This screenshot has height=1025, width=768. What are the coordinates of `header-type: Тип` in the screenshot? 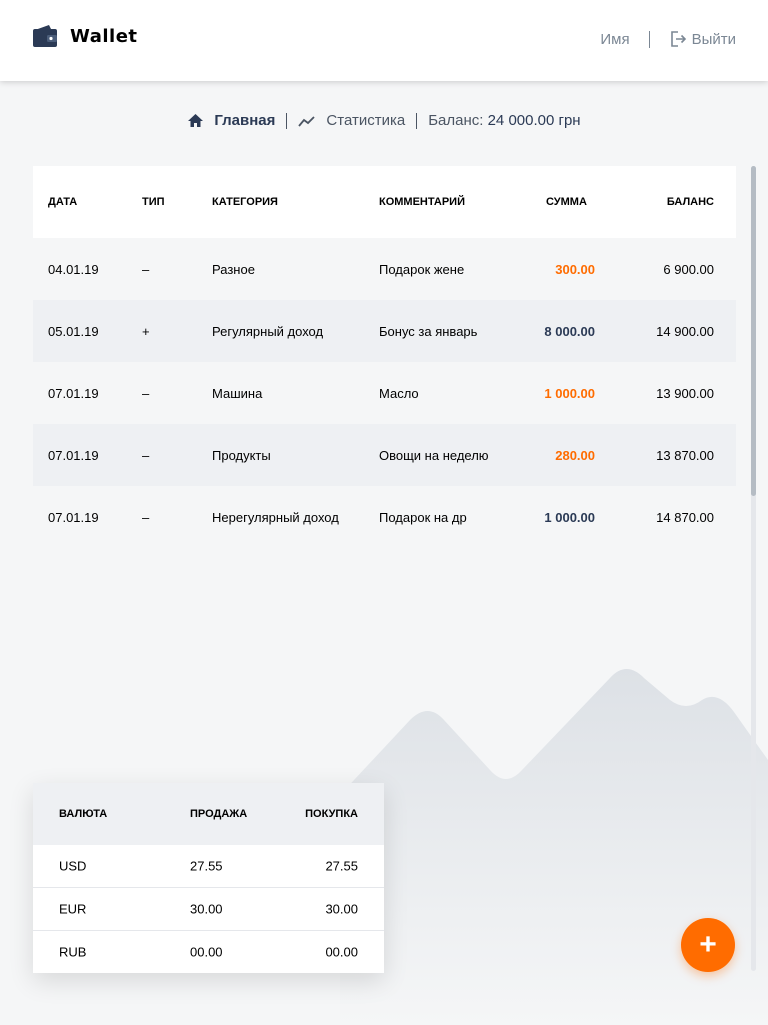 It's located at (153, 202).